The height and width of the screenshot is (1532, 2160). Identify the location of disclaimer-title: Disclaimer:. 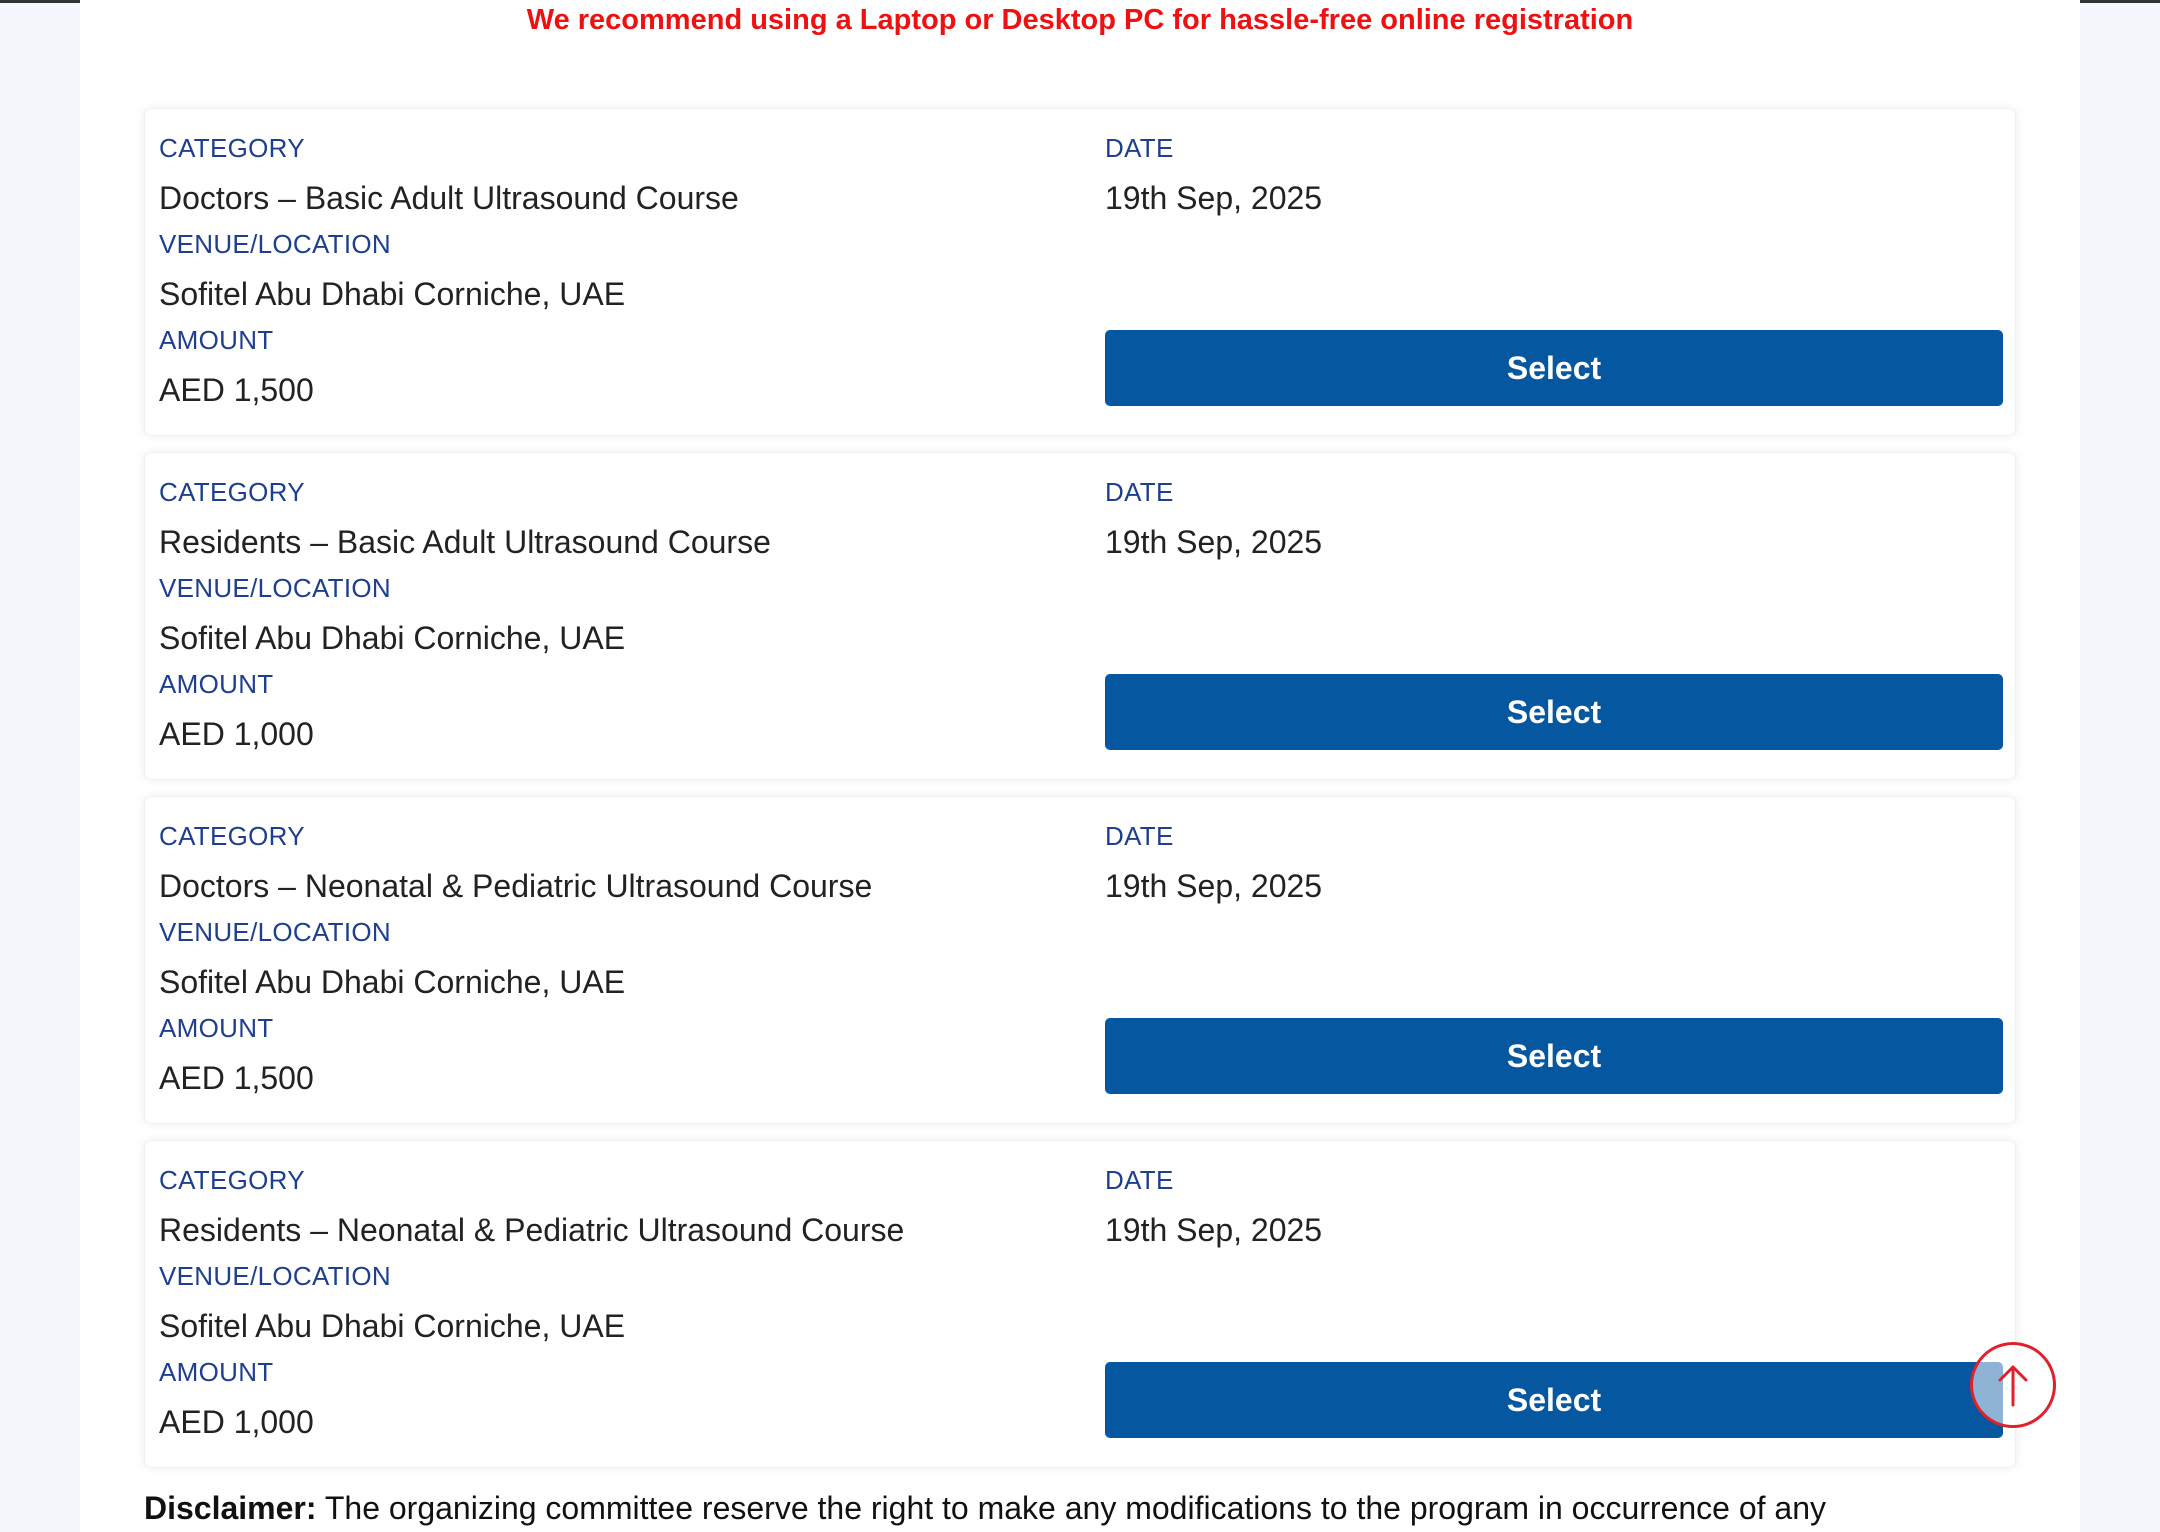
(230, 1508).